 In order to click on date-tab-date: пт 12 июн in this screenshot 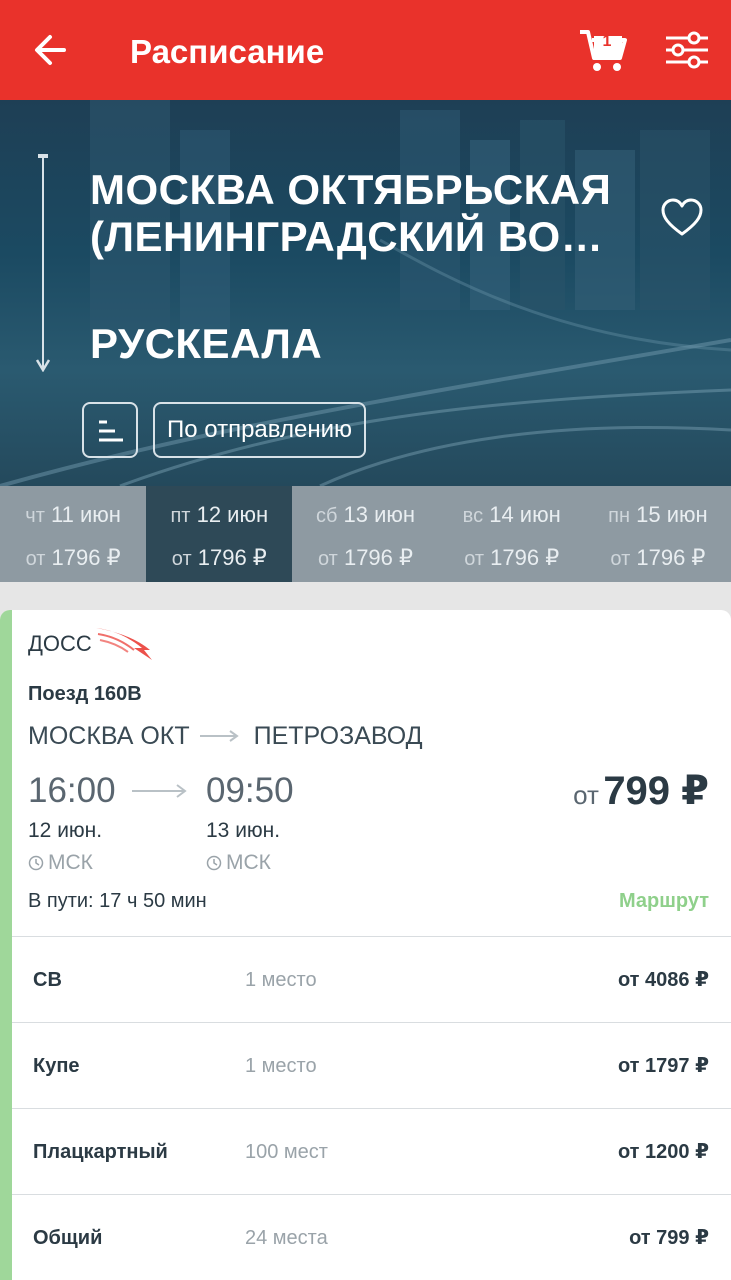, I will do `click(219, 515)`.